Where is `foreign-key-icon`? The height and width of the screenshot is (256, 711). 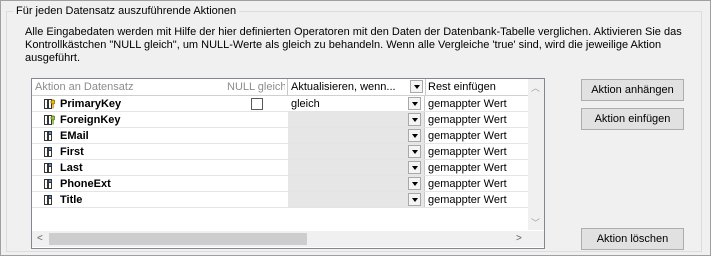 foreign-key-icon is located at coordinates (50, 120).